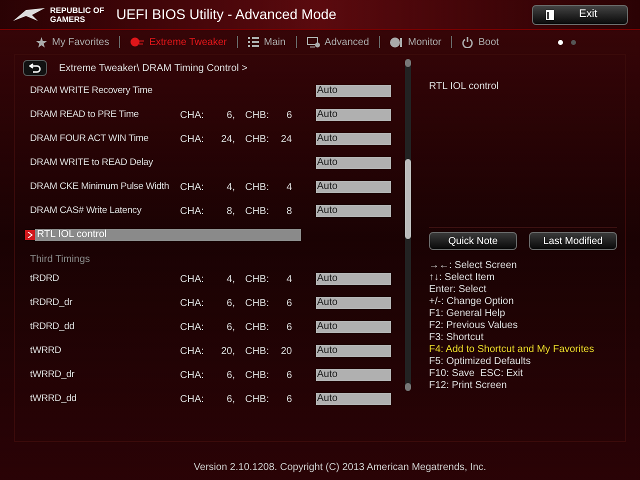  I want to click on tab: Boot, so click(480, 42).